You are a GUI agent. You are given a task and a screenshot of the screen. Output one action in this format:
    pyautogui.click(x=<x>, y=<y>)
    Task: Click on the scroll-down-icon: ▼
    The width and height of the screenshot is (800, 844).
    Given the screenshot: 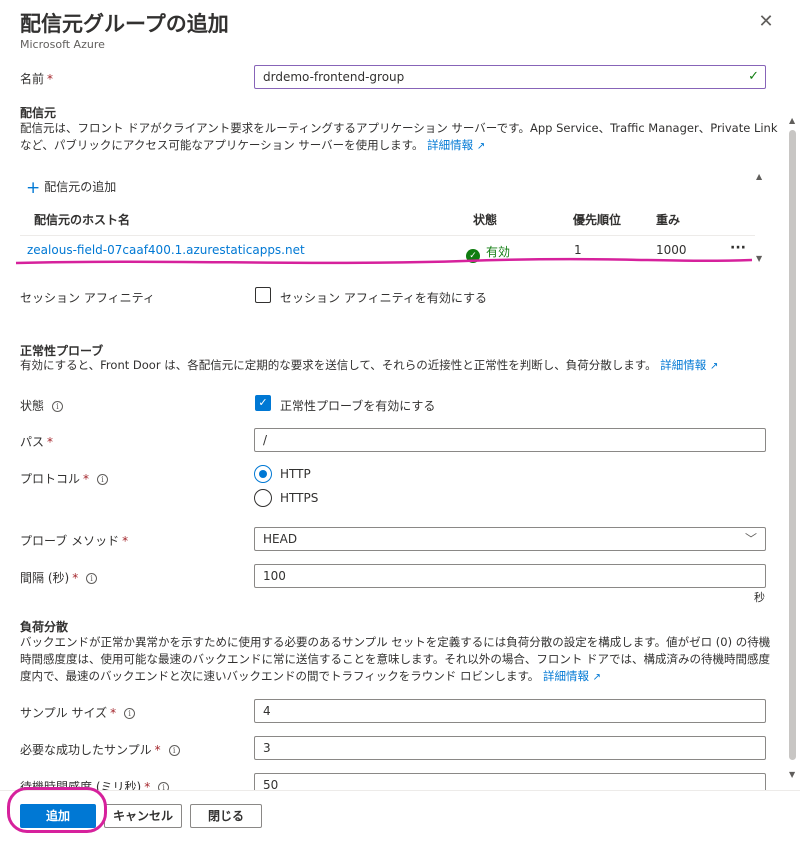 What is the action you would take?
    pyautogui.click(x=792, y=774)
    